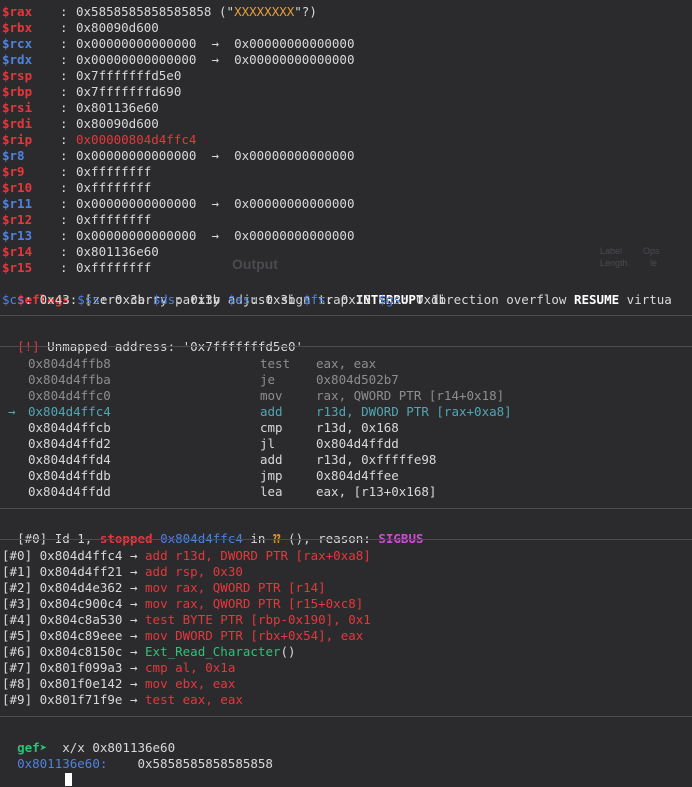 The width and height of the screenshot is (692, 787). Describe the element at coordinates (13, 155) in the screenshot. I see `register-name: $r8` at that location.